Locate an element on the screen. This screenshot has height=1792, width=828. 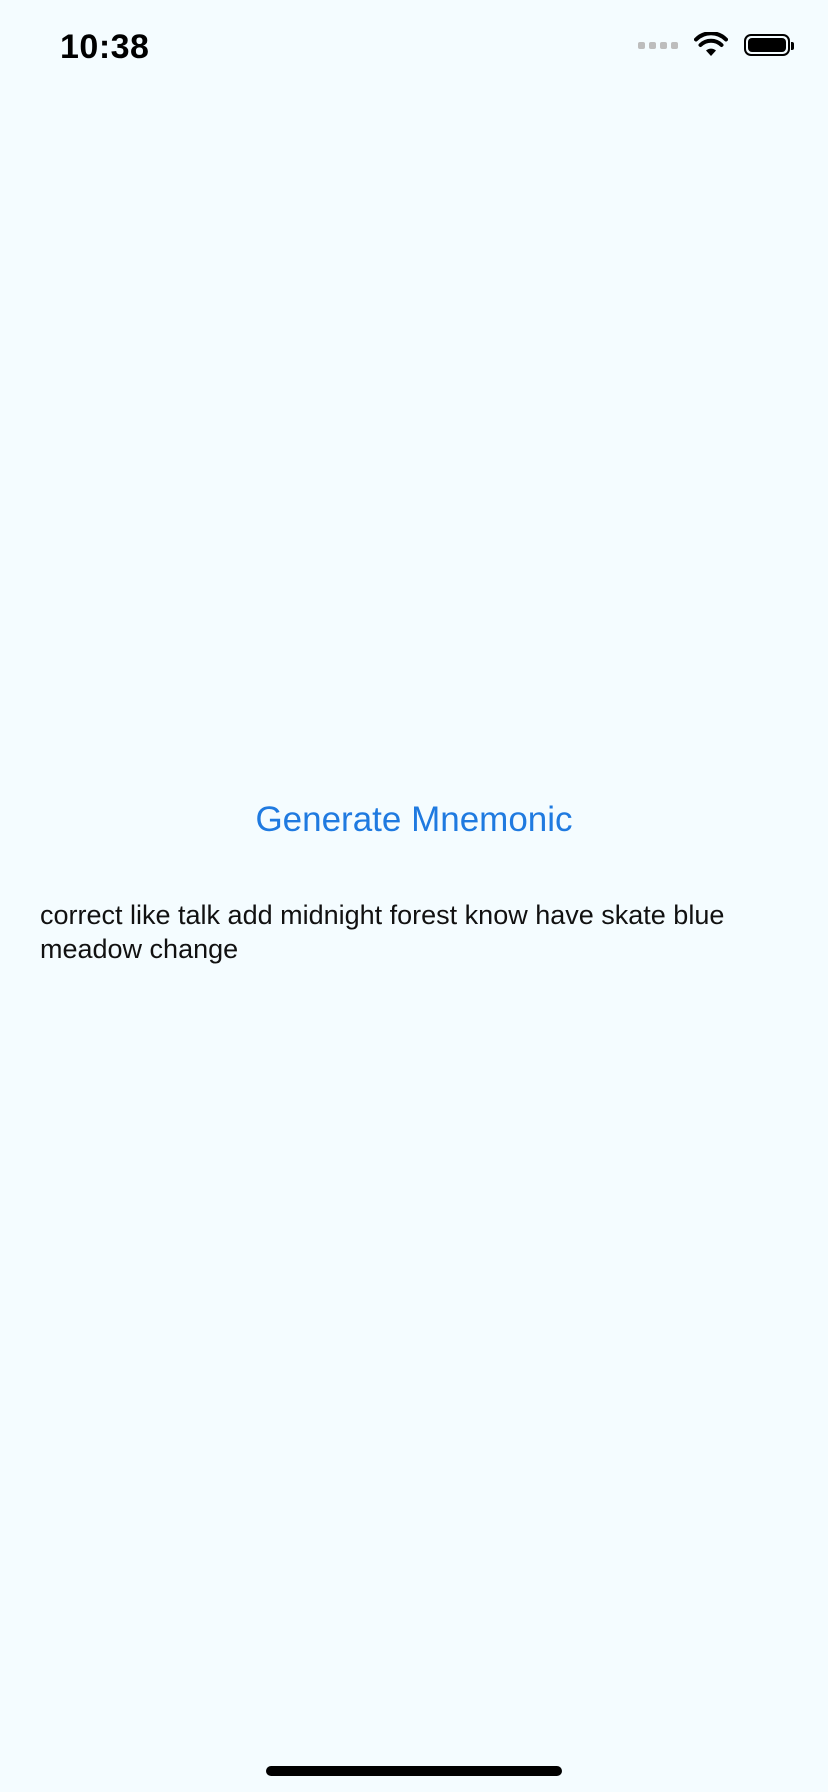
cellular-signal-icon is located at coordinates (658, 45).